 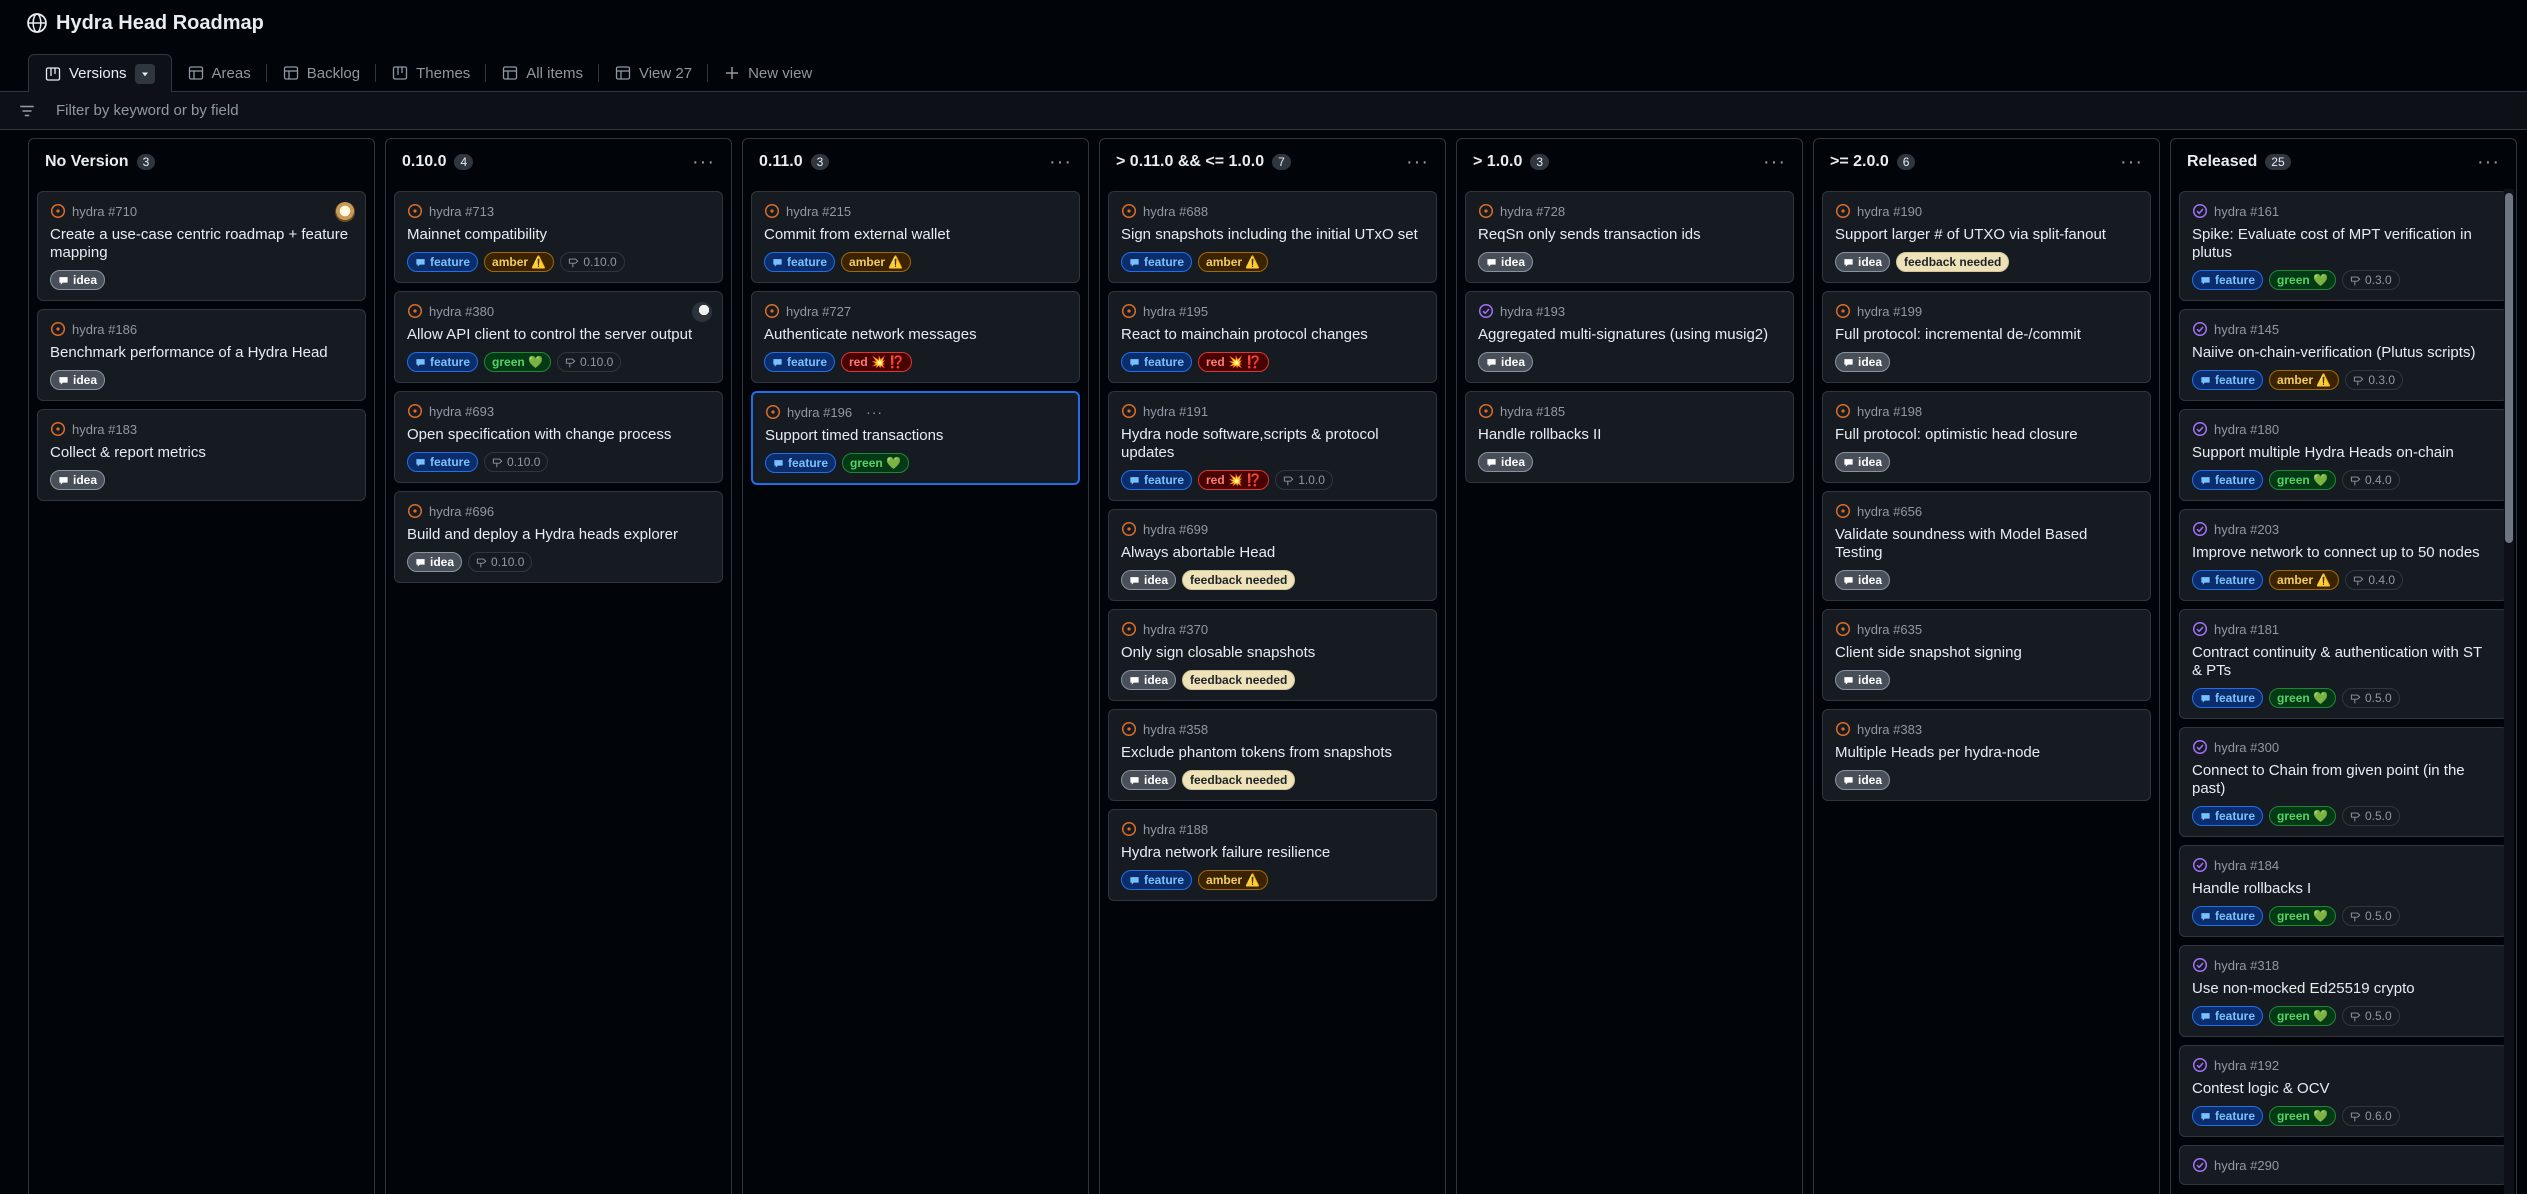 I want to click on issue-reference: hydra #183, so click(x=104, y=429).